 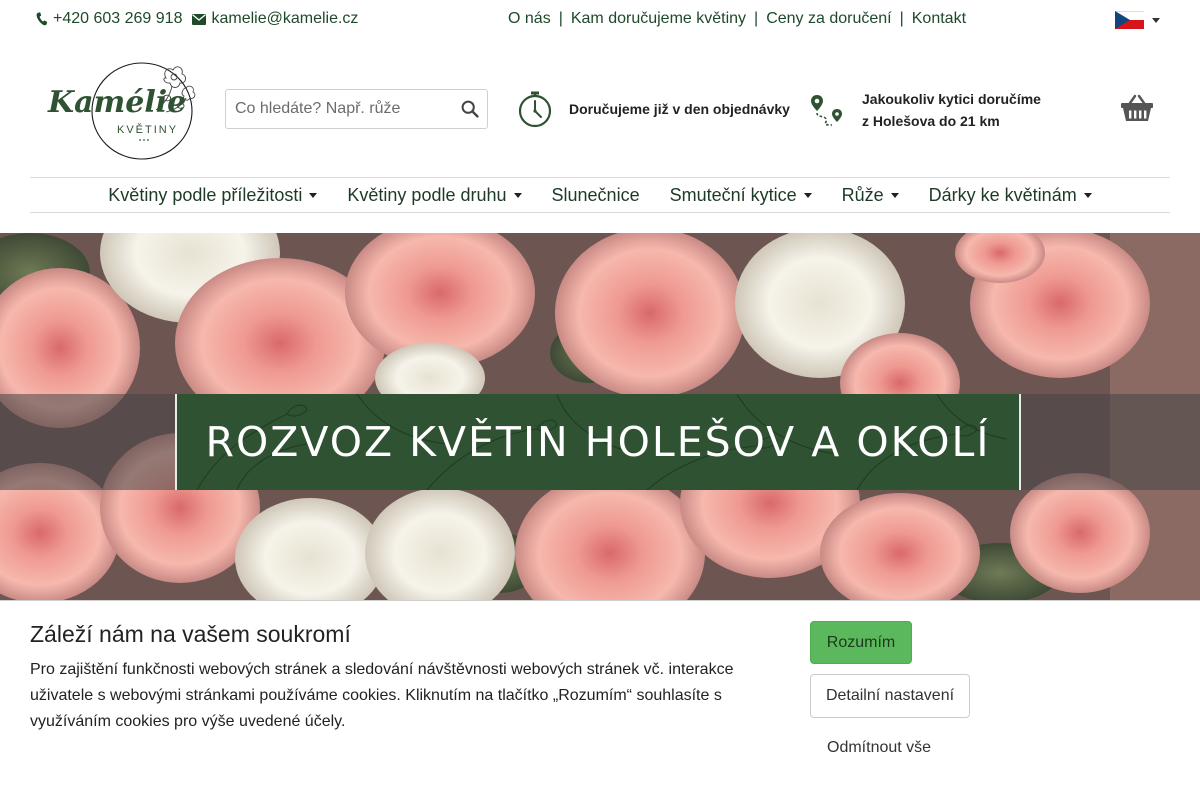 What do you see at coordinates (116, 102) in the screenshot?
I see `logo-name: Kamélie` at bounding box center [116, 102].